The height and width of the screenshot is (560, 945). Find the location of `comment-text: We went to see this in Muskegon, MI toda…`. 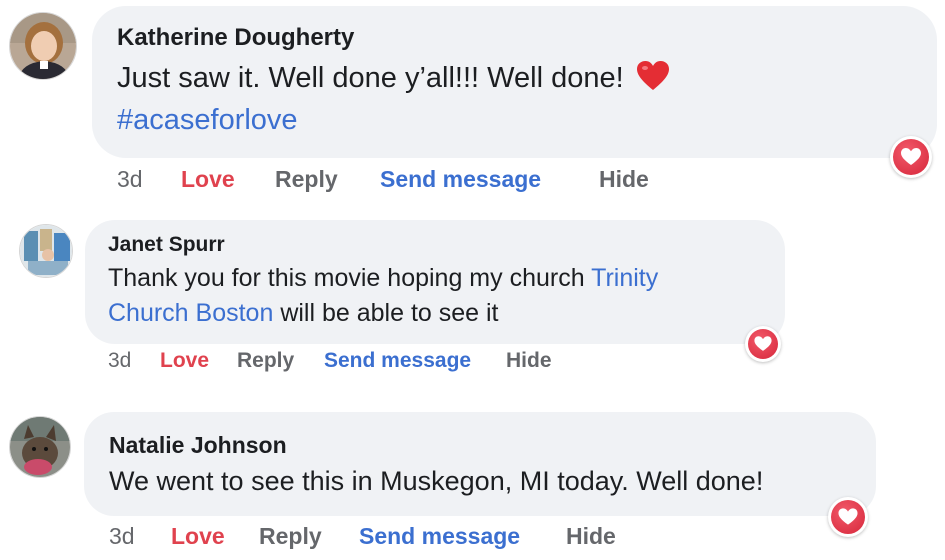

comment-text: We went to see this in Muskegon, MI toda… is located at coordinates (436, 481).